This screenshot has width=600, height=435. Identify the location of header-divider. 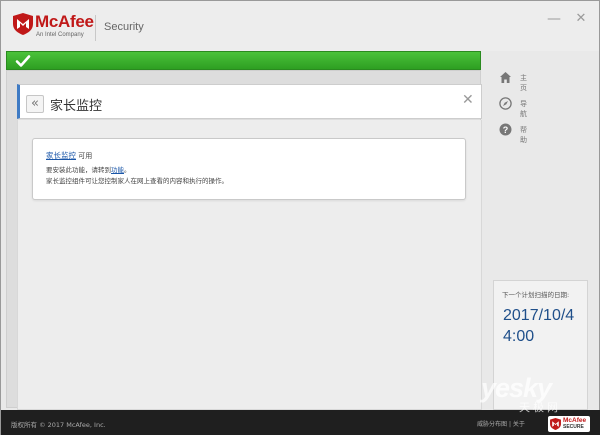
(95, 28).